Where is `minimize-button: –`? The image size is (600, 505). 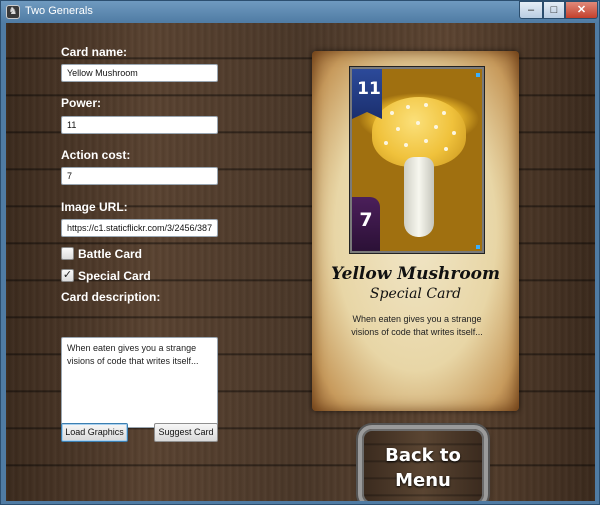 minimize-button: – is located at coordinates (531, 10).